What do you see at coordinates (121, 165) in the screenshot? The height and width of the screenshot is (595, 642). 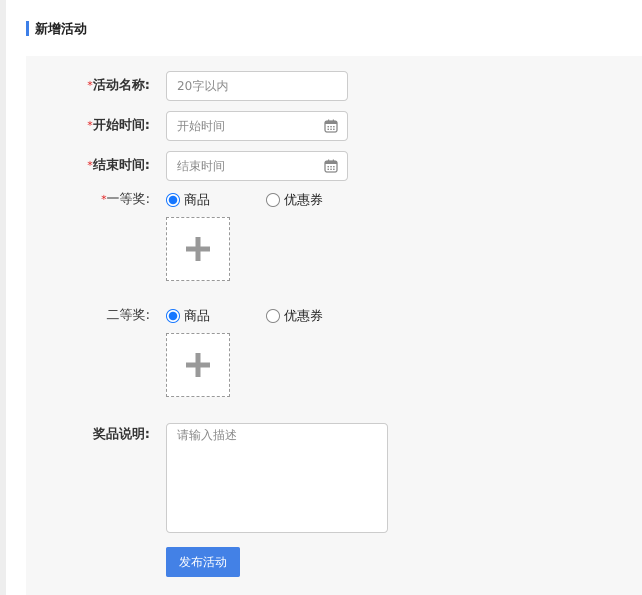 I see `field-label: 结束时间:` at bounding box center [121, 165].